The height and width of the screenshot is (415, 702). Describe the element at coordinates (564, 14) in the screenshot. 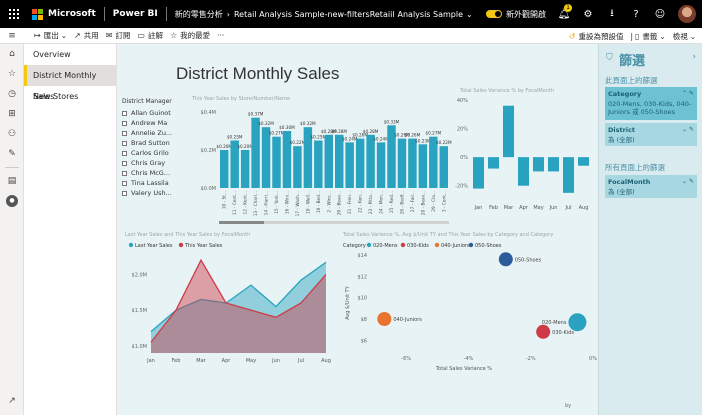

I see `bell-icon: 🔔︎ 1` at that location.